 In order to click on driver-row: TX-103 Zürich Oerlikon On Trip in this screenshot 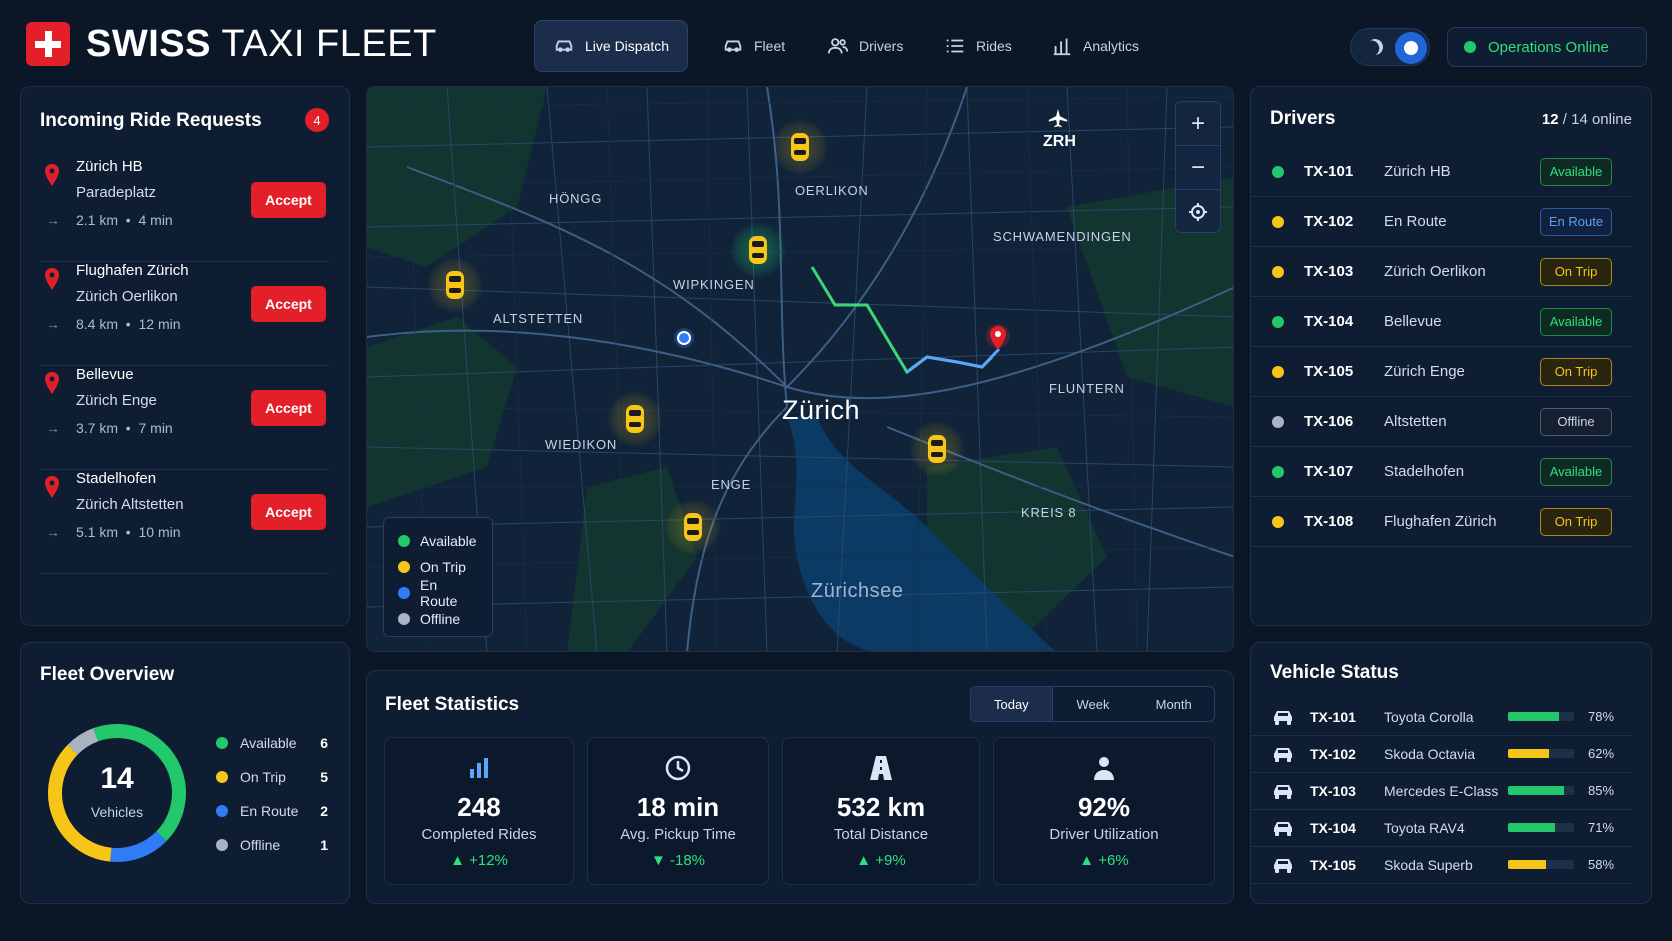, I will do `click(1441, 272)`.